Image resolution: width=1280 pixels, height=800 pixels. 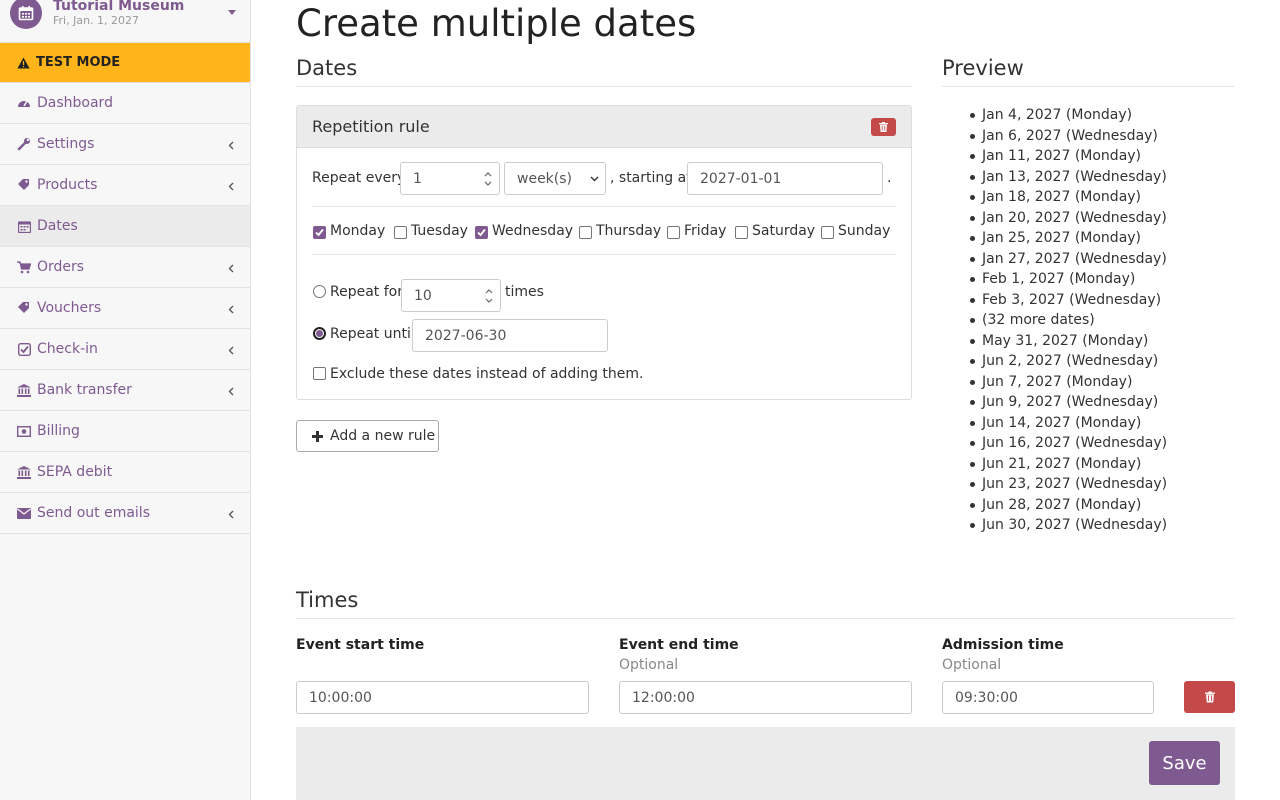 I want to click on weekday-label: Monday, so click(x=358, y=231).